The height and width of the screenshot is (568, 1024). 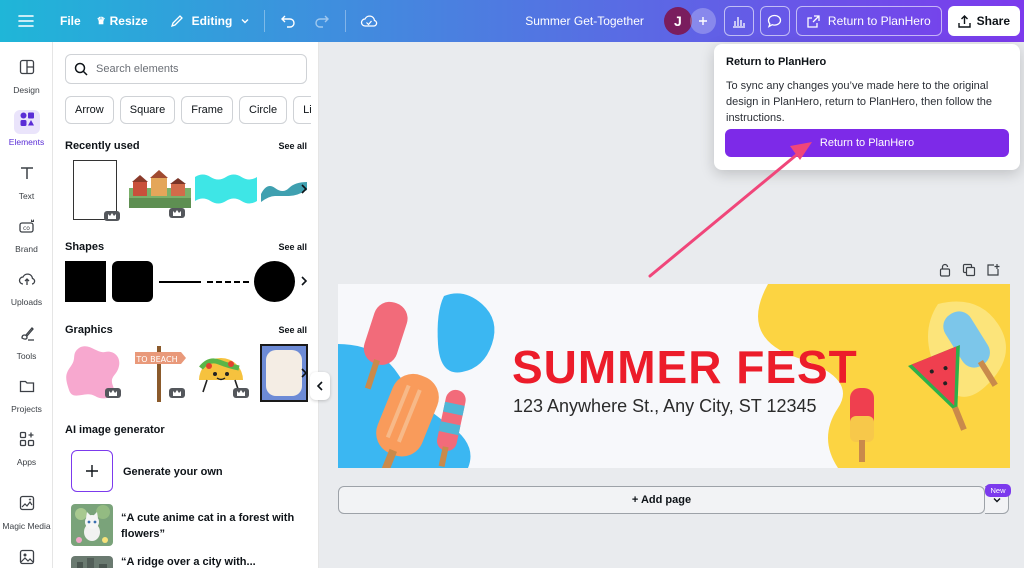 I want to click on search-input, so click(x=196, y=69).